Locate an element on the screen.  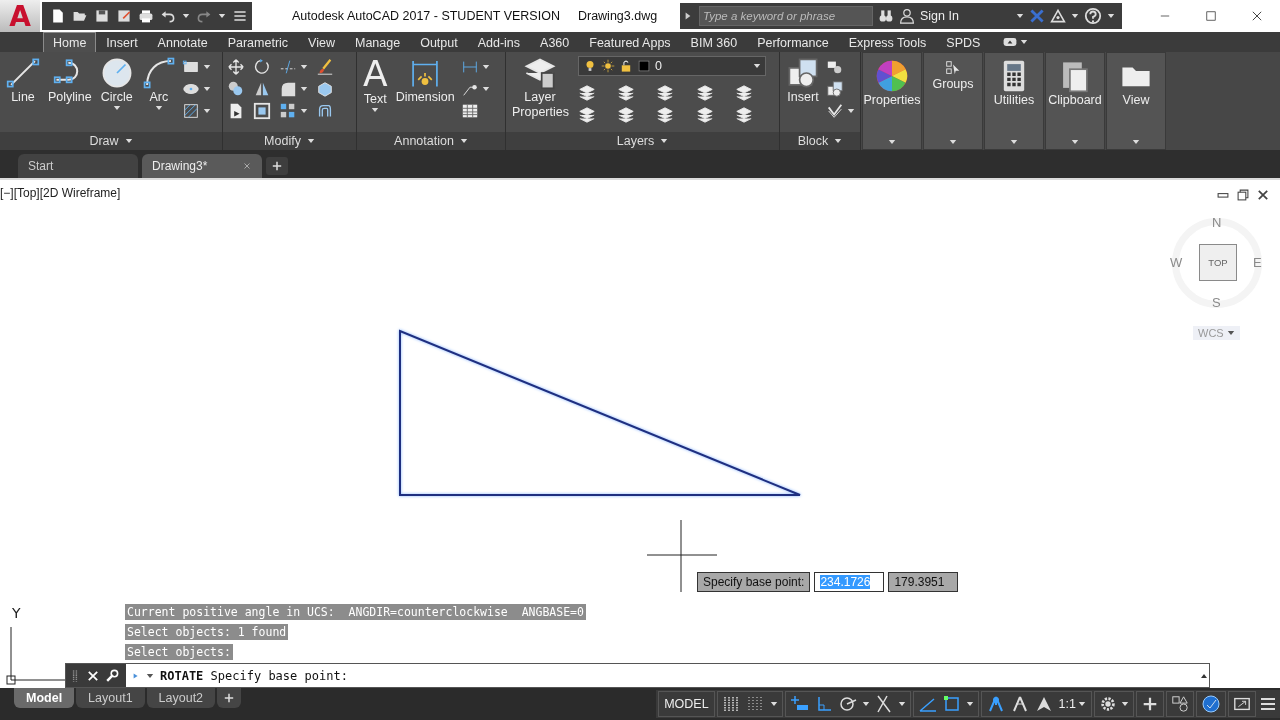
ribbon-tool-button: Polyline is located at coordinates (70, 80).